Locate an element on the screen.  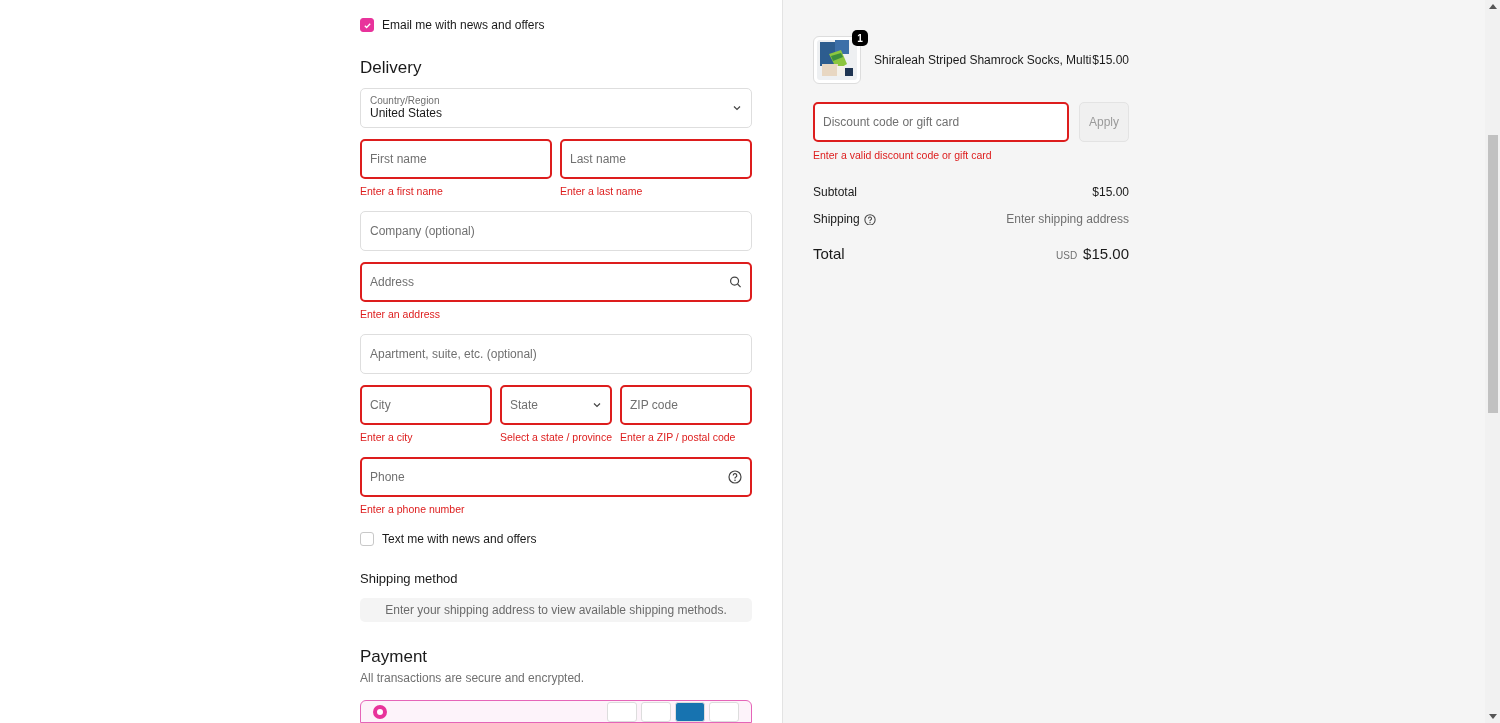
input-field: Last name is located at coordinates (656, 159).